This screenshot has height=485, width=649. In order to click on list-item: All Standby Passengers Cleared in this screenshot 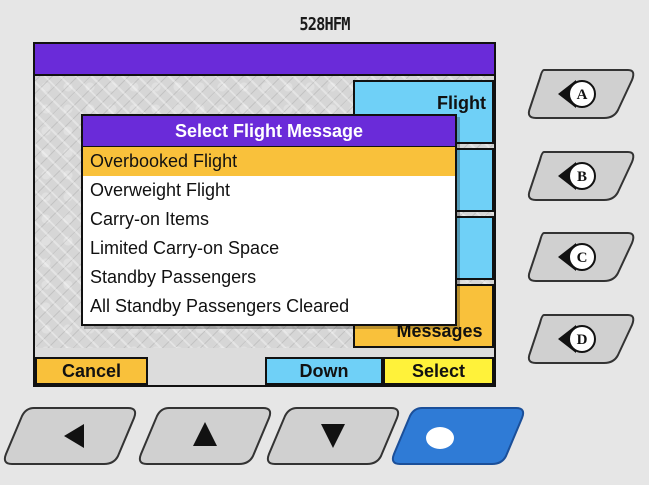, I will do `click(269, 306)`.